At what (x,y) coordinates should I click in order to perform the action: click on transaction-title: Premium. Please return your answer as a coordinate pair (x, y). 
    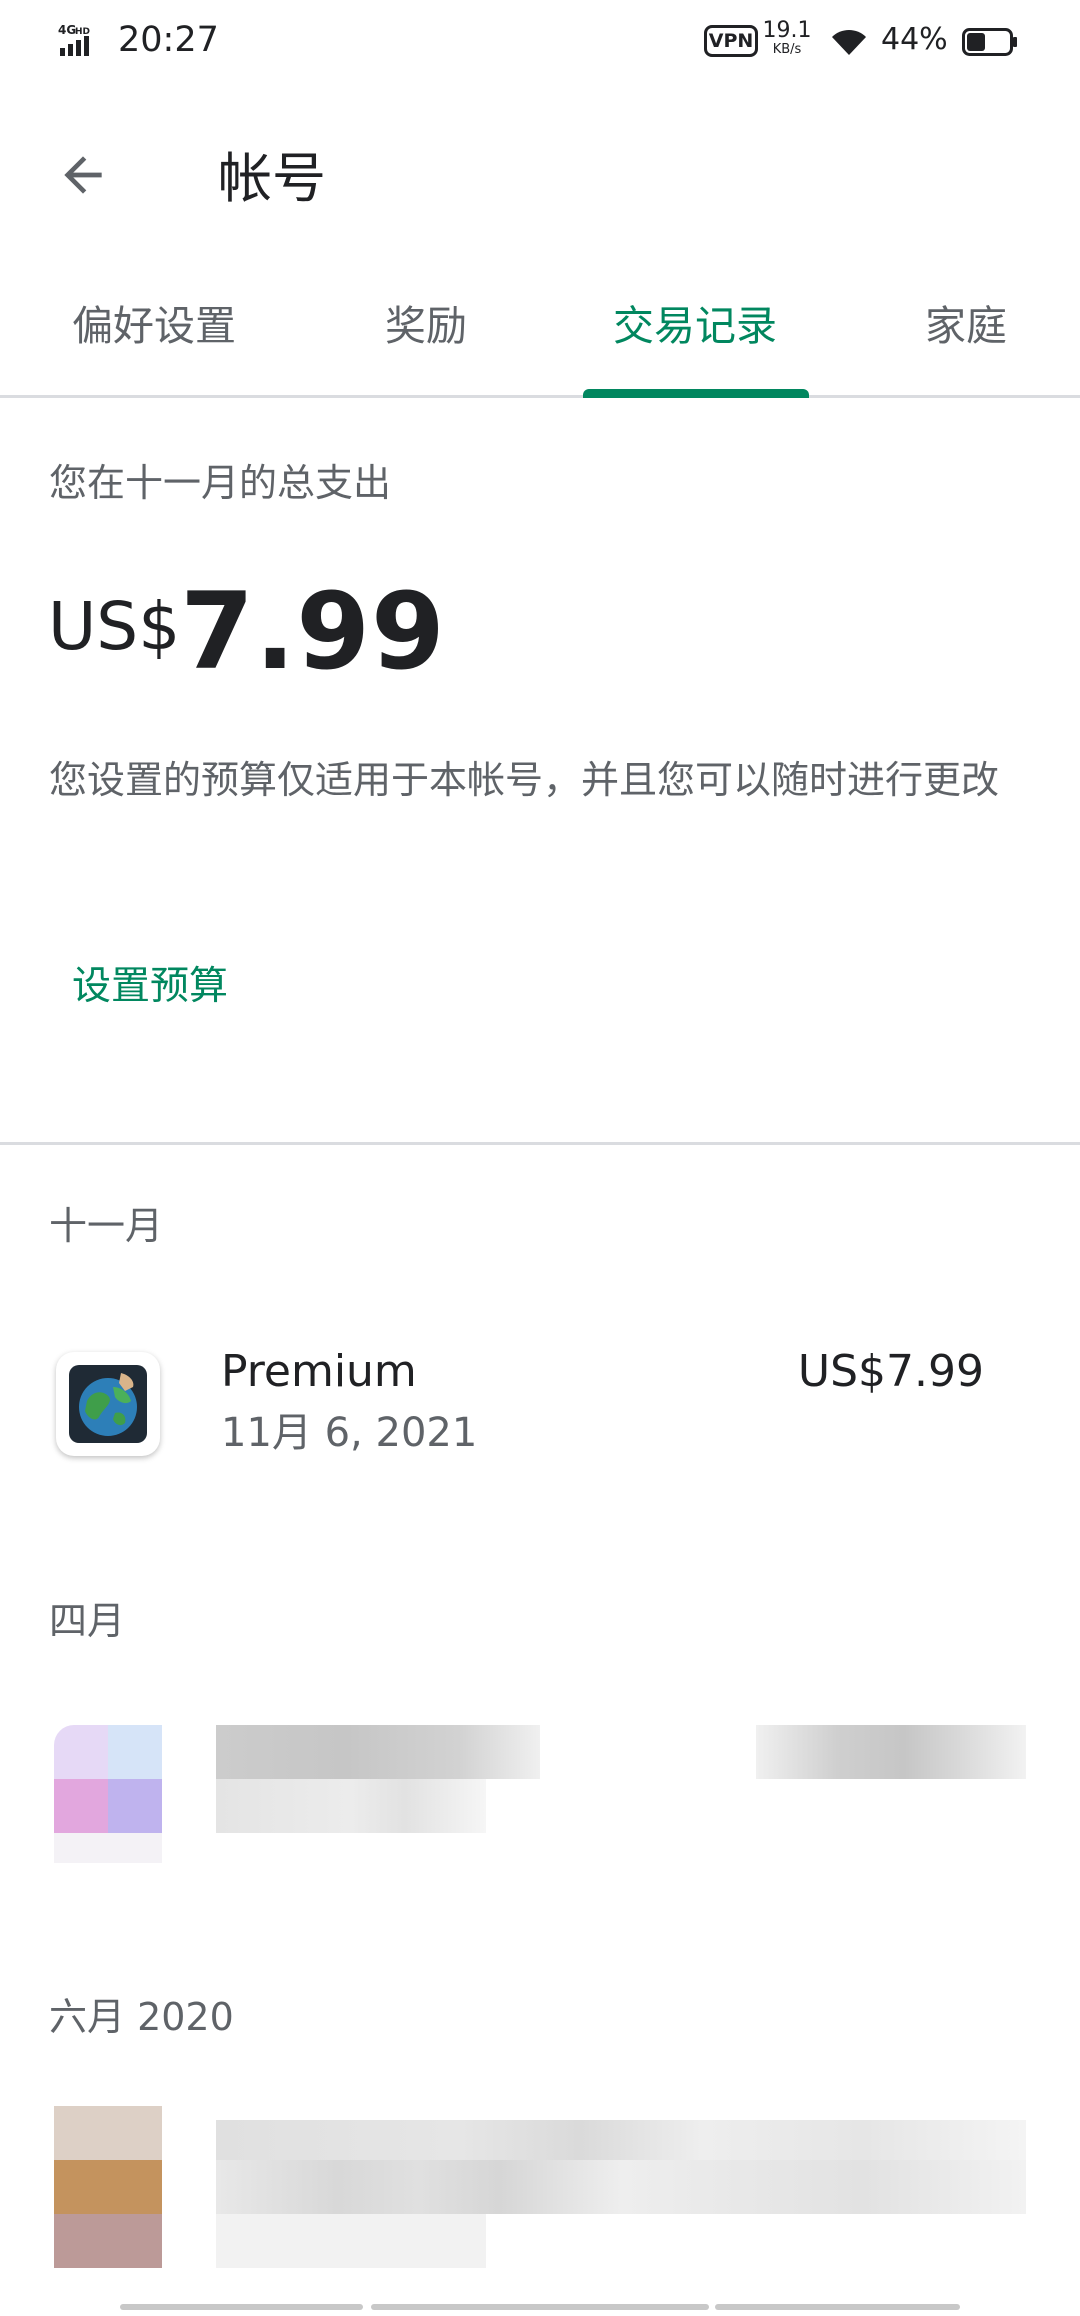
    Looking at the image, I should click on (319, 1371).